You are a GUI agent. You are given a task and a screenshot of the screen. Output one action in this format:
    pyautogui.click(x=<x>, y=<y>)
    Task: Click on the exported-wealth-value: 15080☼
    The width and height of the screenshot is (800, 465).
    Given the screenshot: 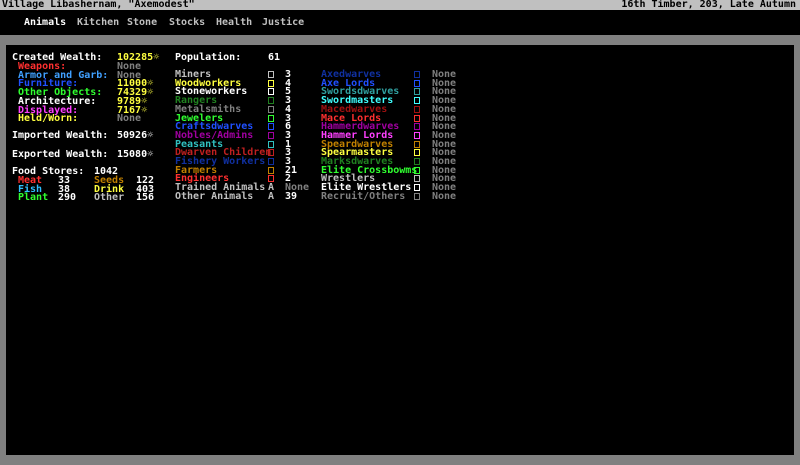 What is the action you would take?
    pyautogui.click(x=135, y=154)
    